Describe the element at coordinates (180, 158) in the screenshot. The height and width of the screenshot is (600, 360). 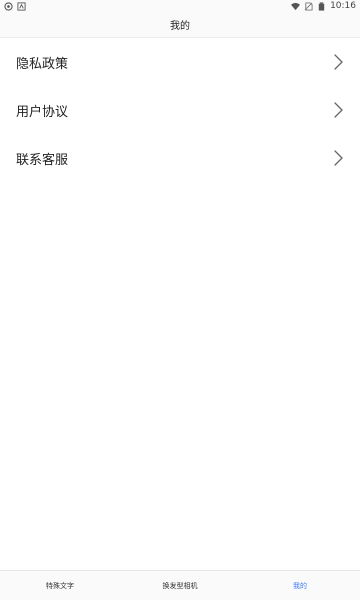
I see `menu-item-customer-service: 联系客服` at that location.